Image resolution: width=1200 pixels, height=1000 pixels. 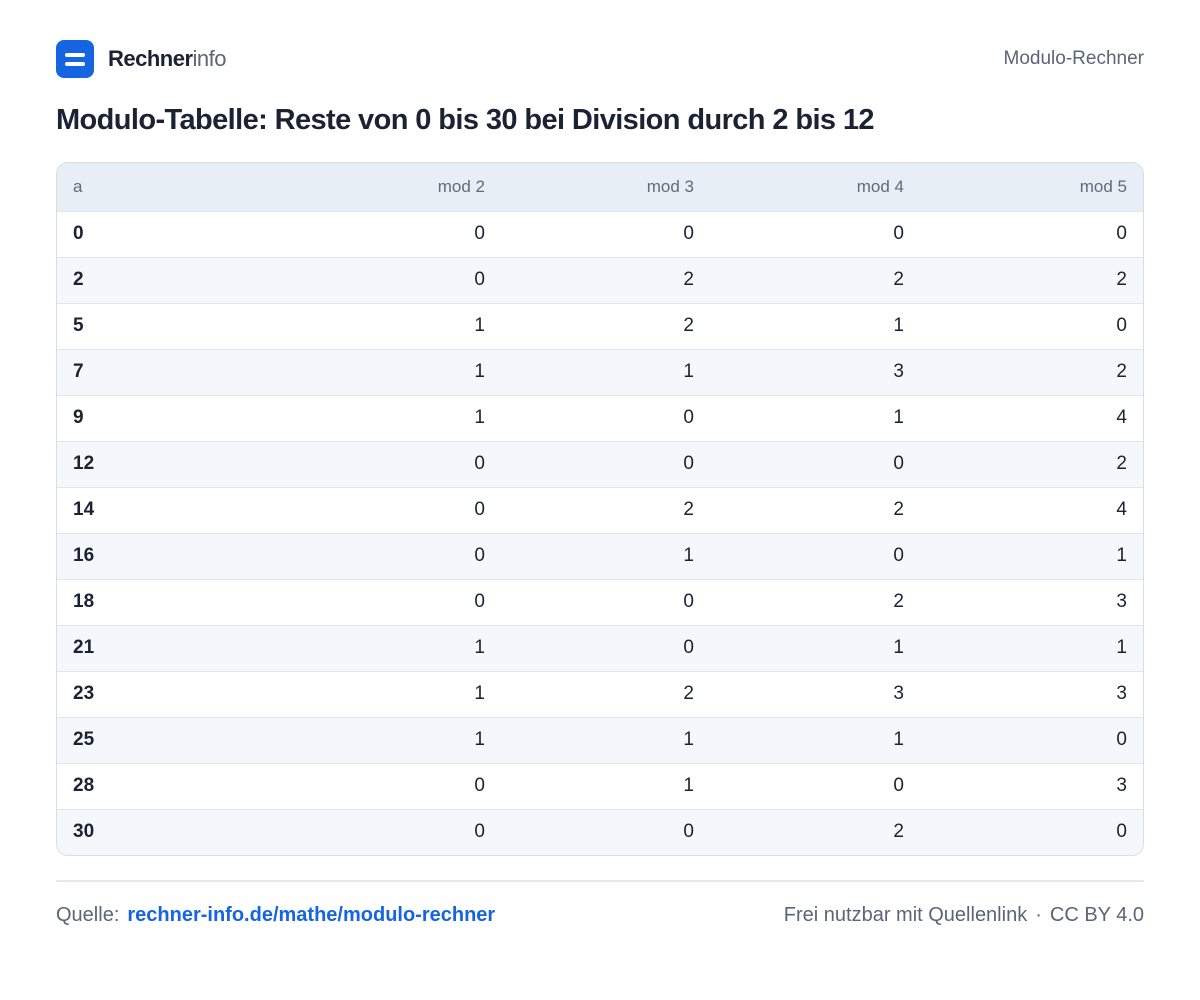 I want to click on table-row: 5 1 2 1 0, so click(x=600, y=326).